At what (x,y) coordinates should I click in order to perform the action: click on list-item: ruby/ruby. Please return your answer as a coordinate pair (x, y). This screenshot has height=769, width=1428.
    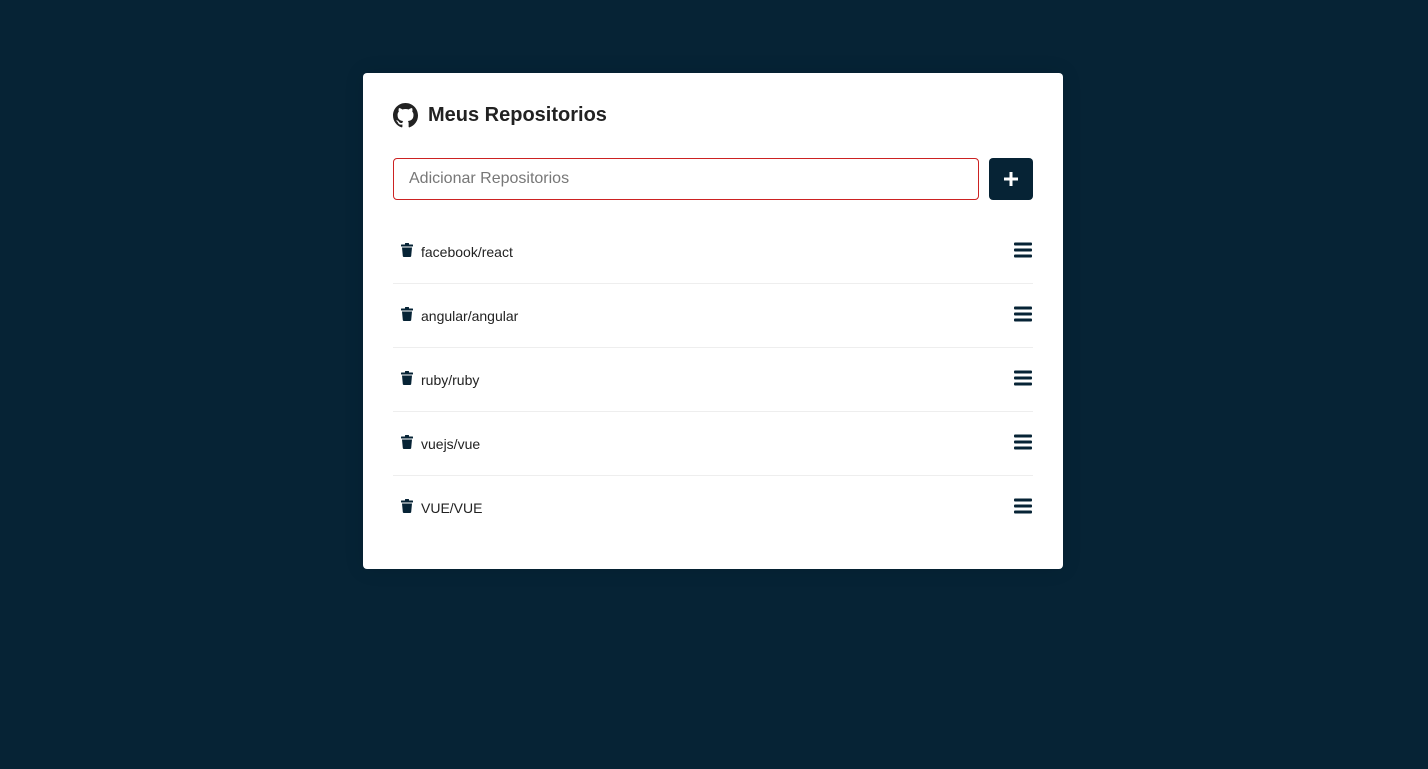
    Looking at the image, I should click on (713, 380).